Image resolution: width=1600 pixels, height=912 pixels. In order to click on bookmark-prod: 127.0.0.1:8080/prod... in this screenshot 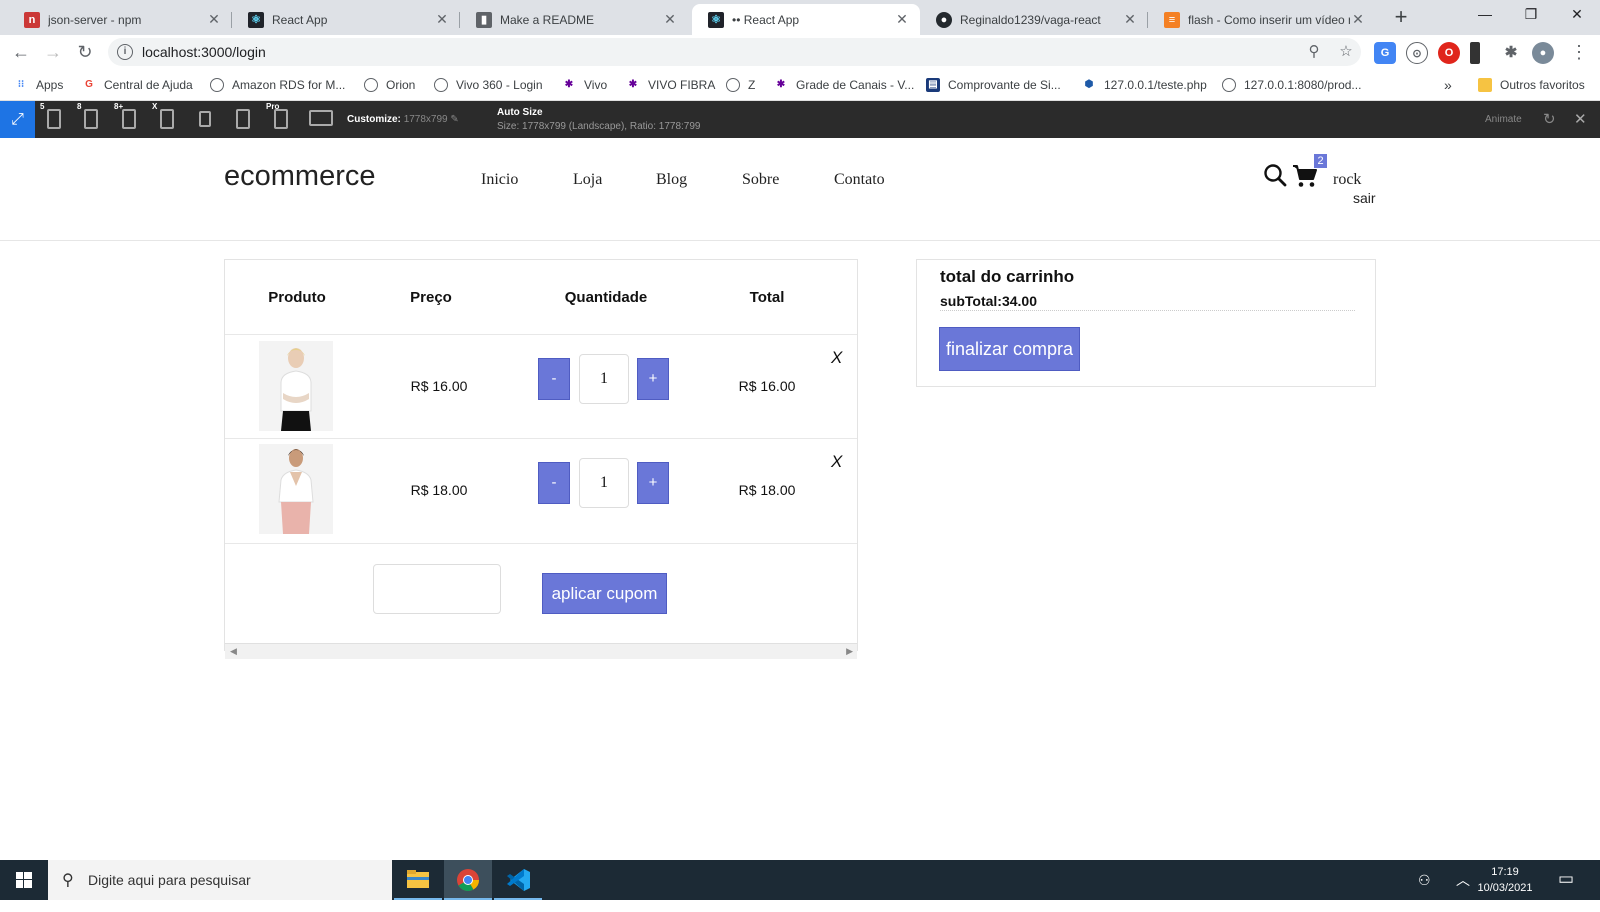, I will do `click(1291, 85)`.